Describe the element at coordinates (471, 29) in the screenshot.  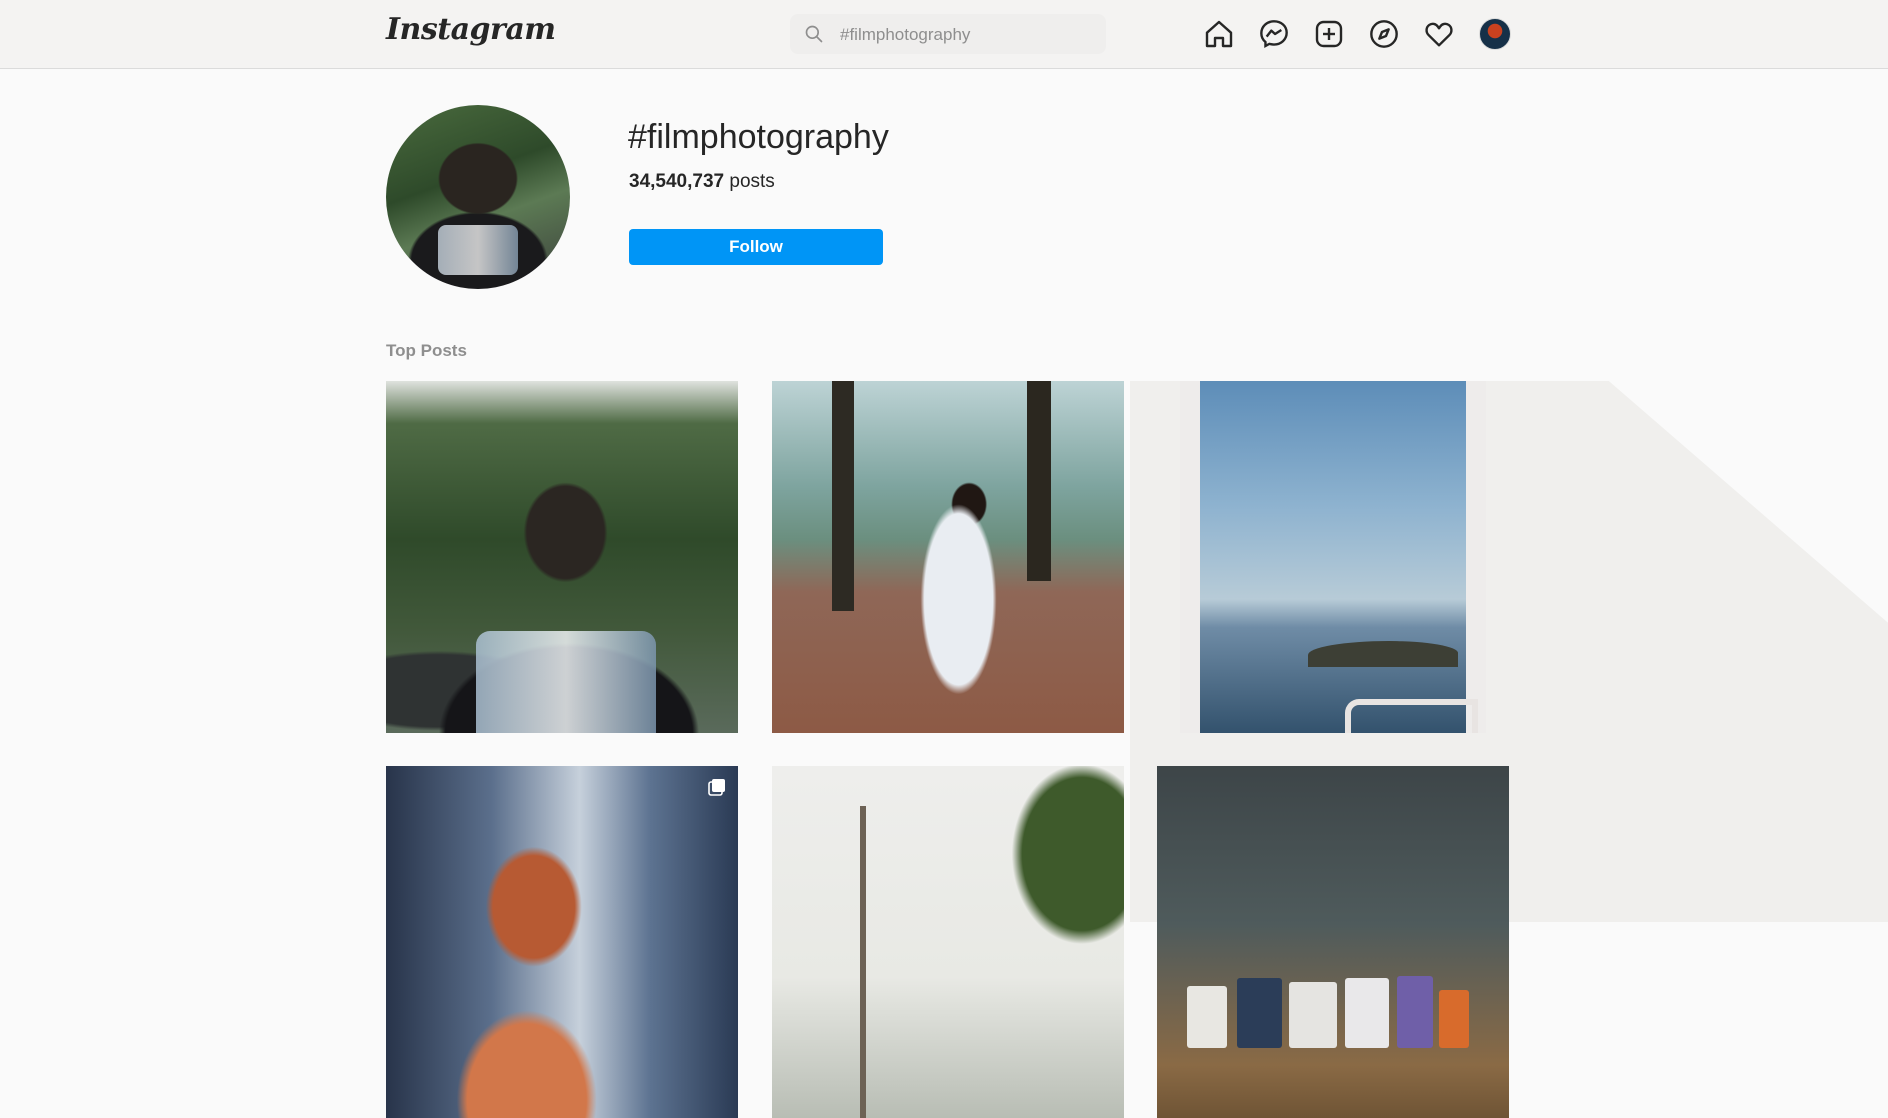
I see `instagram-logo: Instagram` at that location.